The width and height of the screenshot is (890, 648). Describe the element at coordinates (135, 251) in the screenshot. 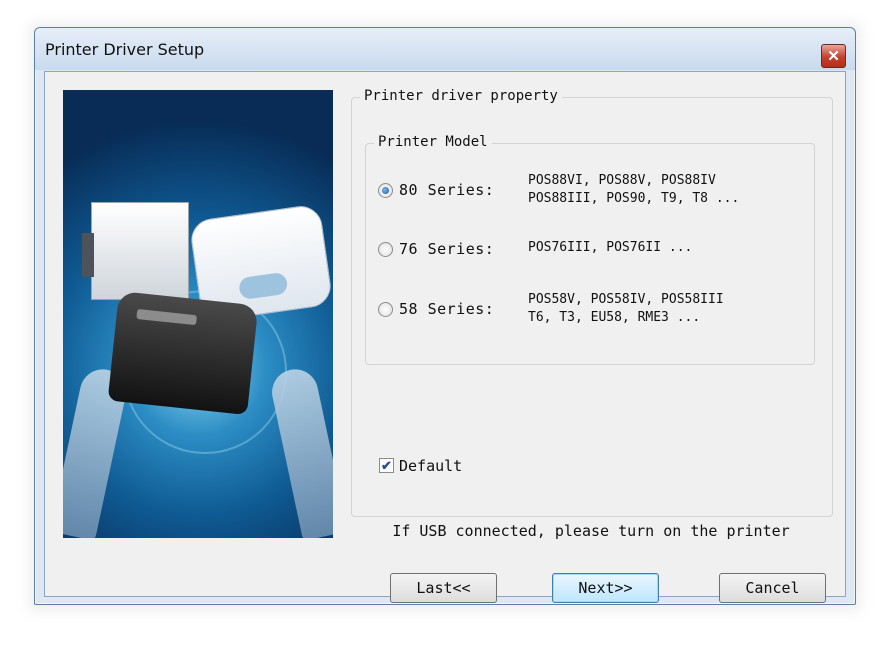

I see `white-panel-printer-graphic` at that location.